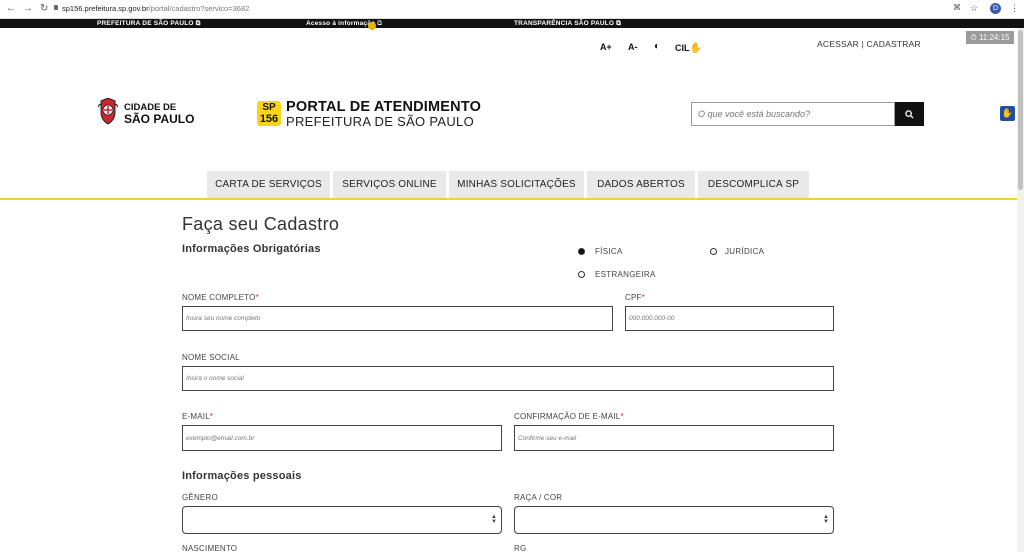  What do you see at coordinates (251, 249) in the screenshot?
I see `required-info-heading: Informações Obrigatórias` at bounding box center [251, 249].